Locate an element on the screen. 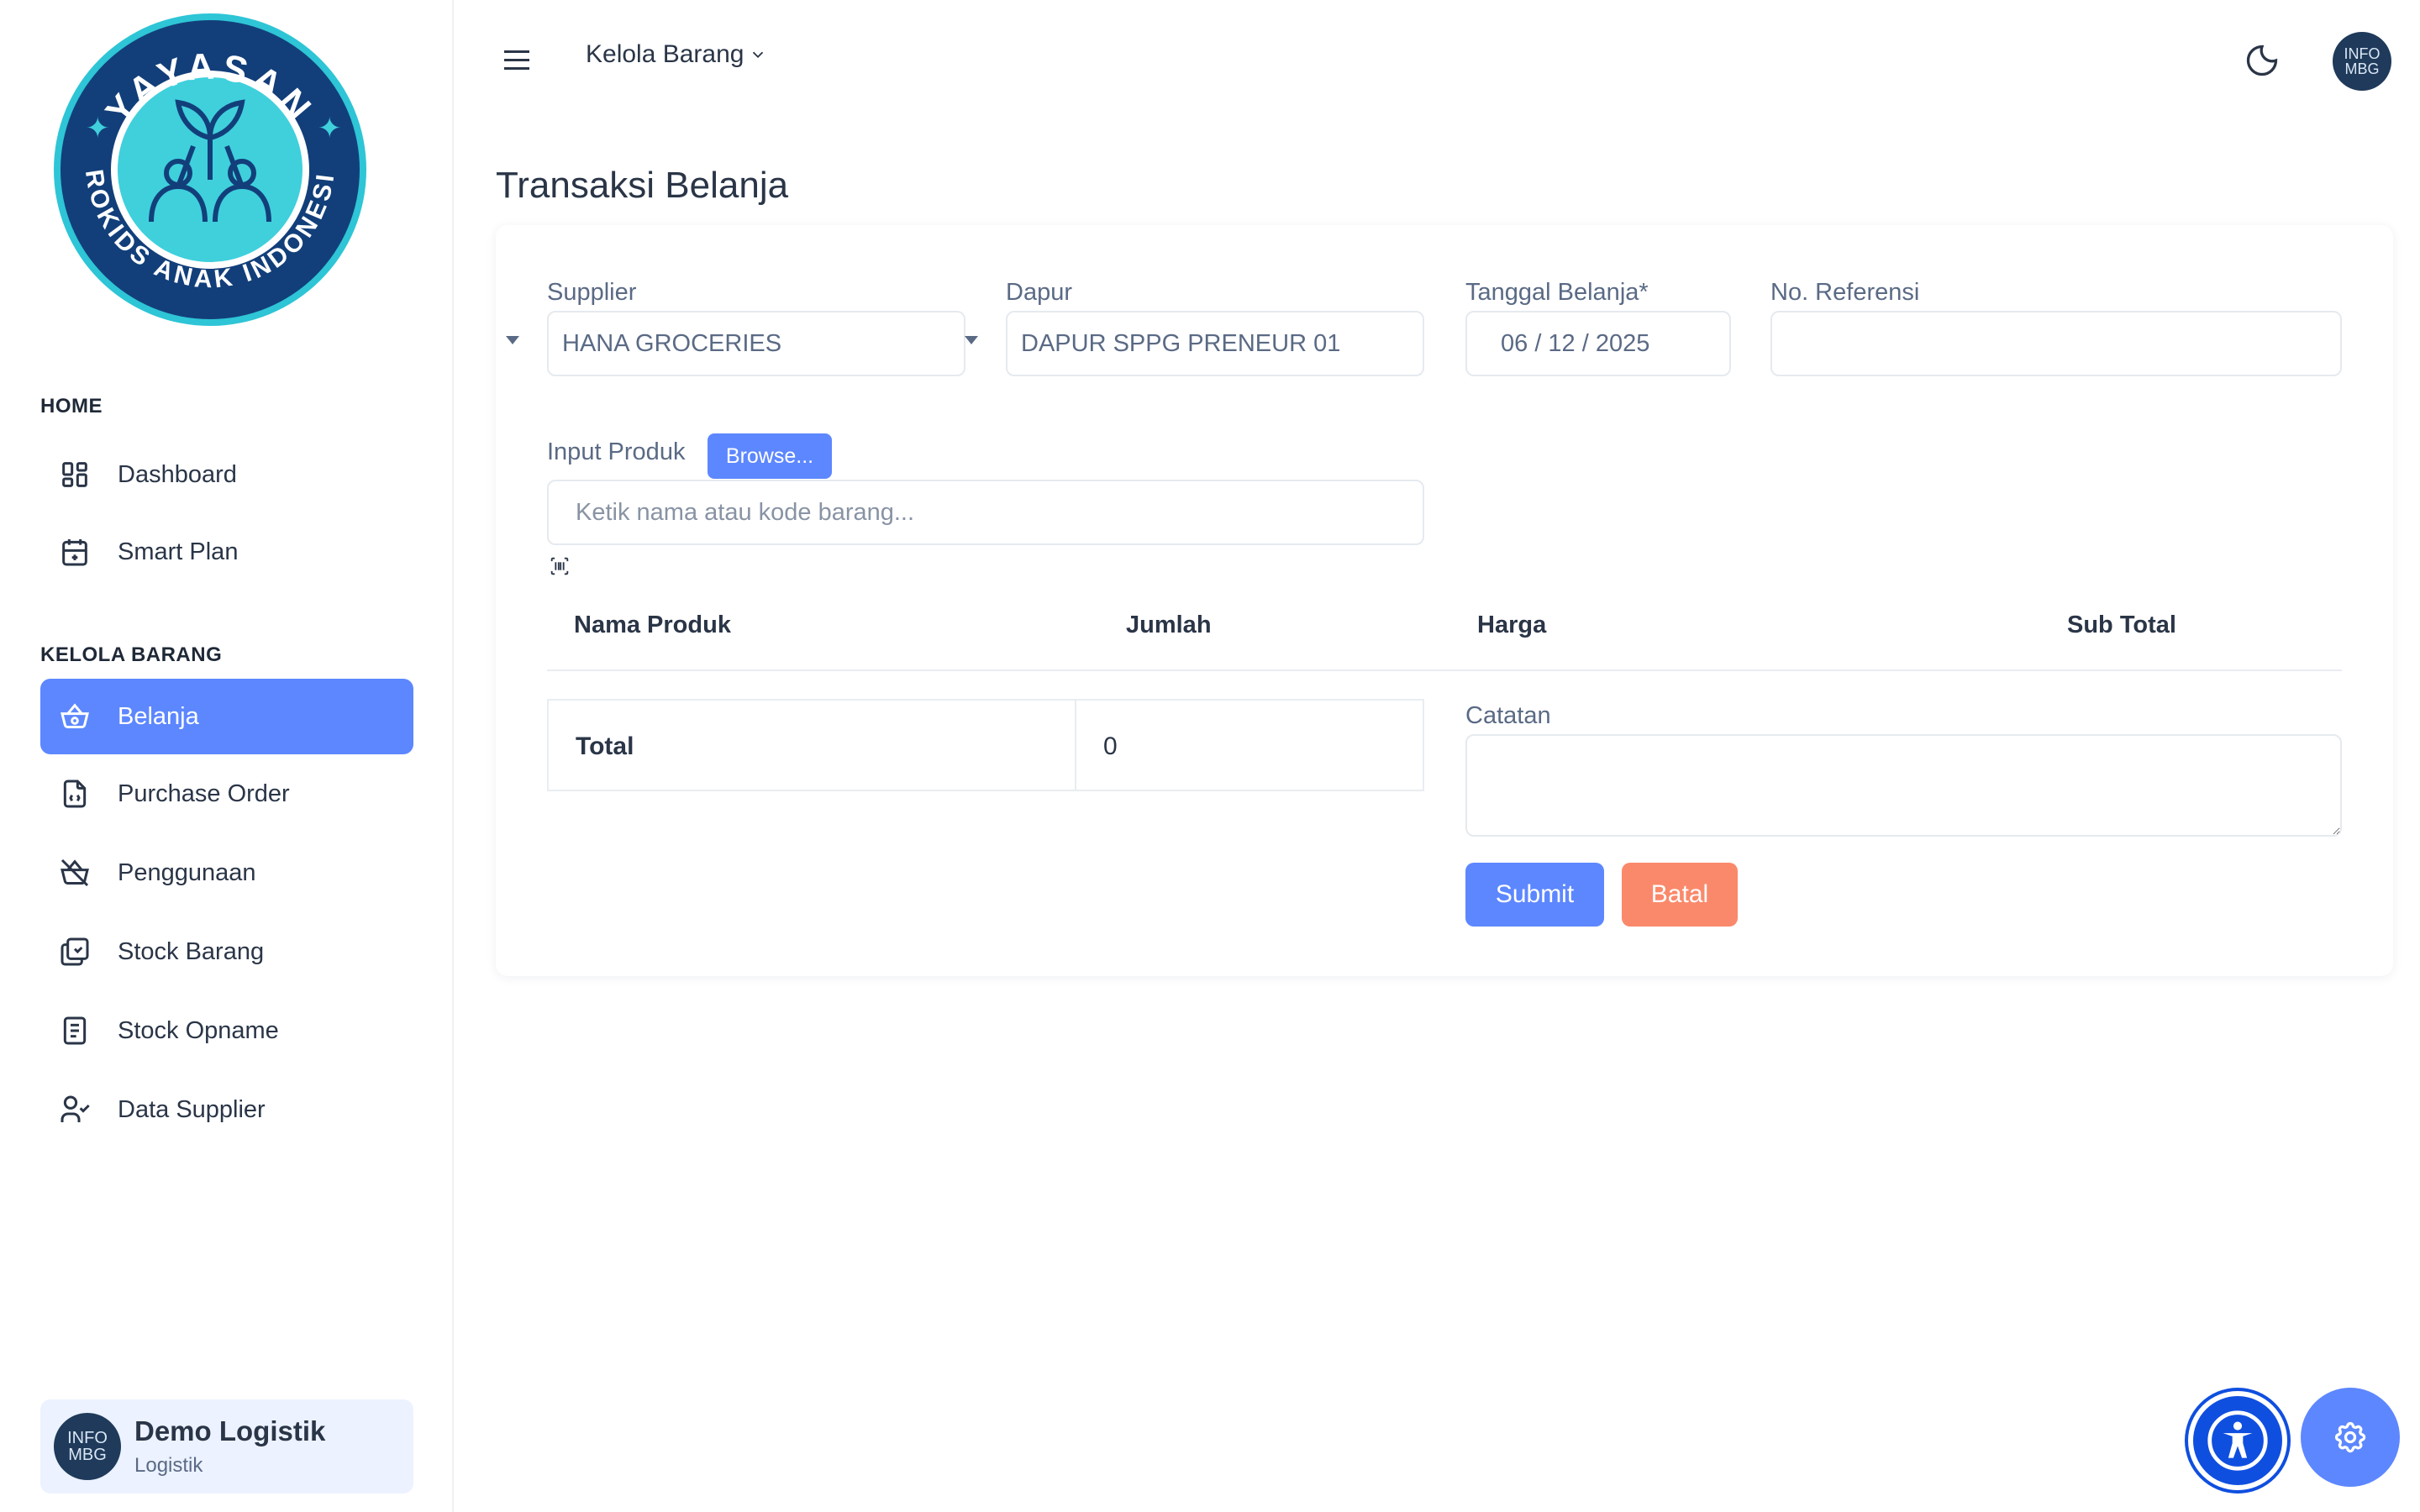  gear-icon is located at coordinates (2350, 1437).